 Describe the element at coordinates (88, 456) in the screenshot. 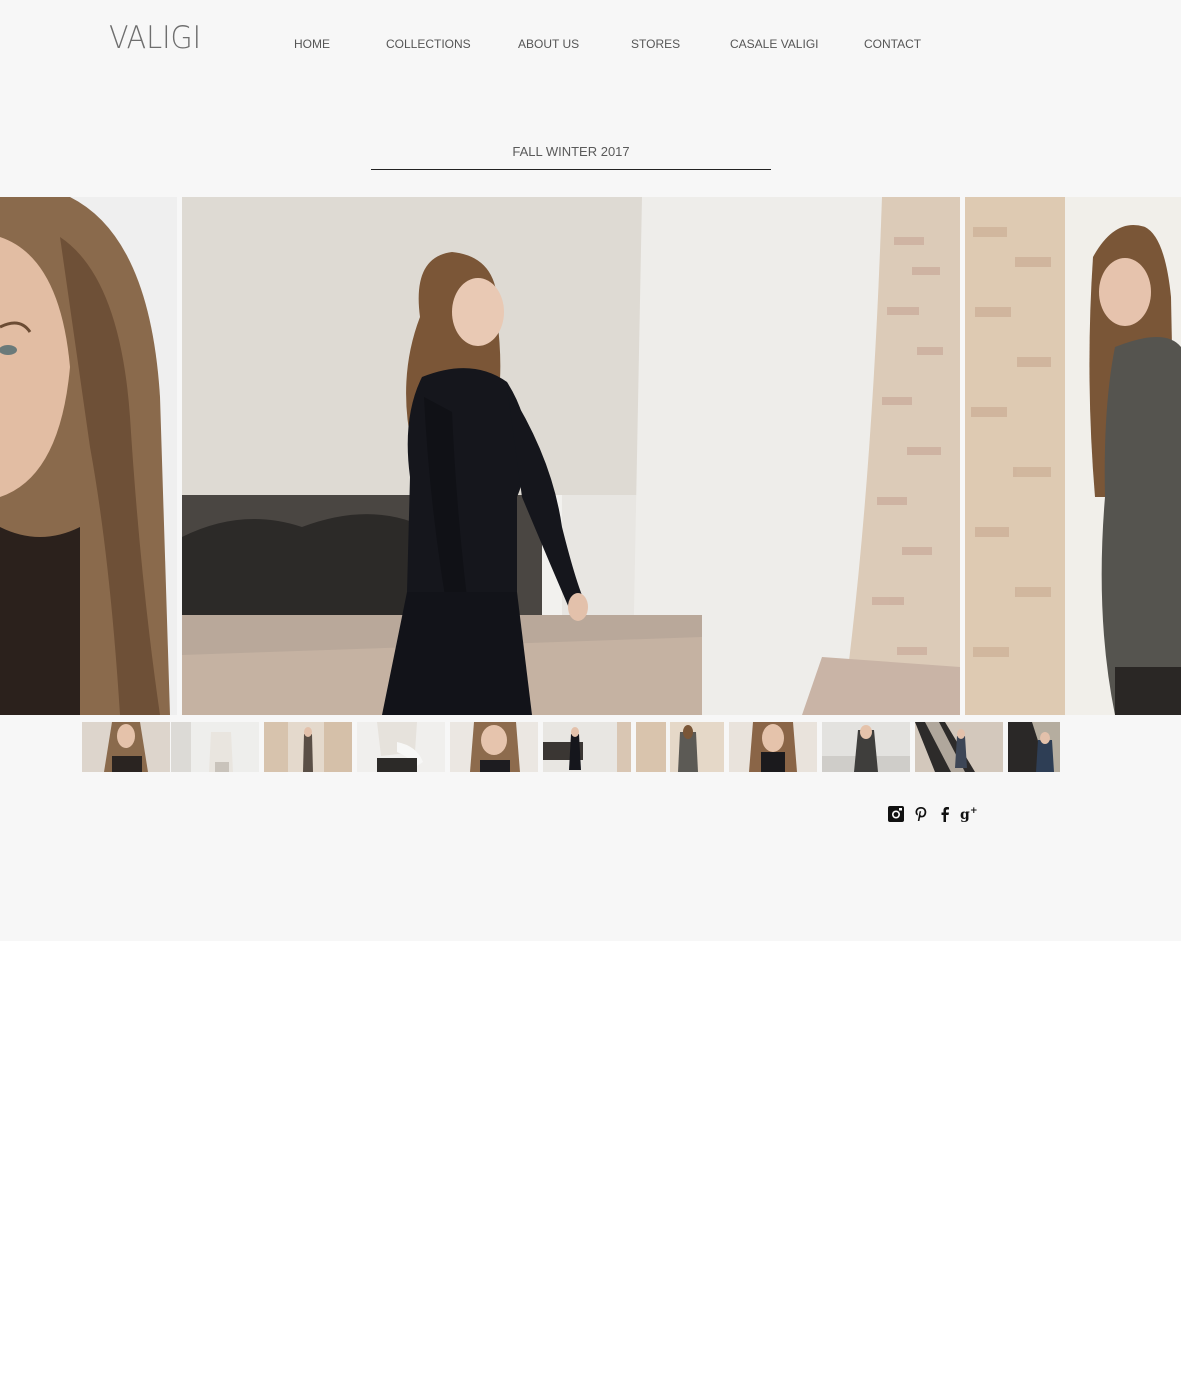

I see `slide-previous` at that location.